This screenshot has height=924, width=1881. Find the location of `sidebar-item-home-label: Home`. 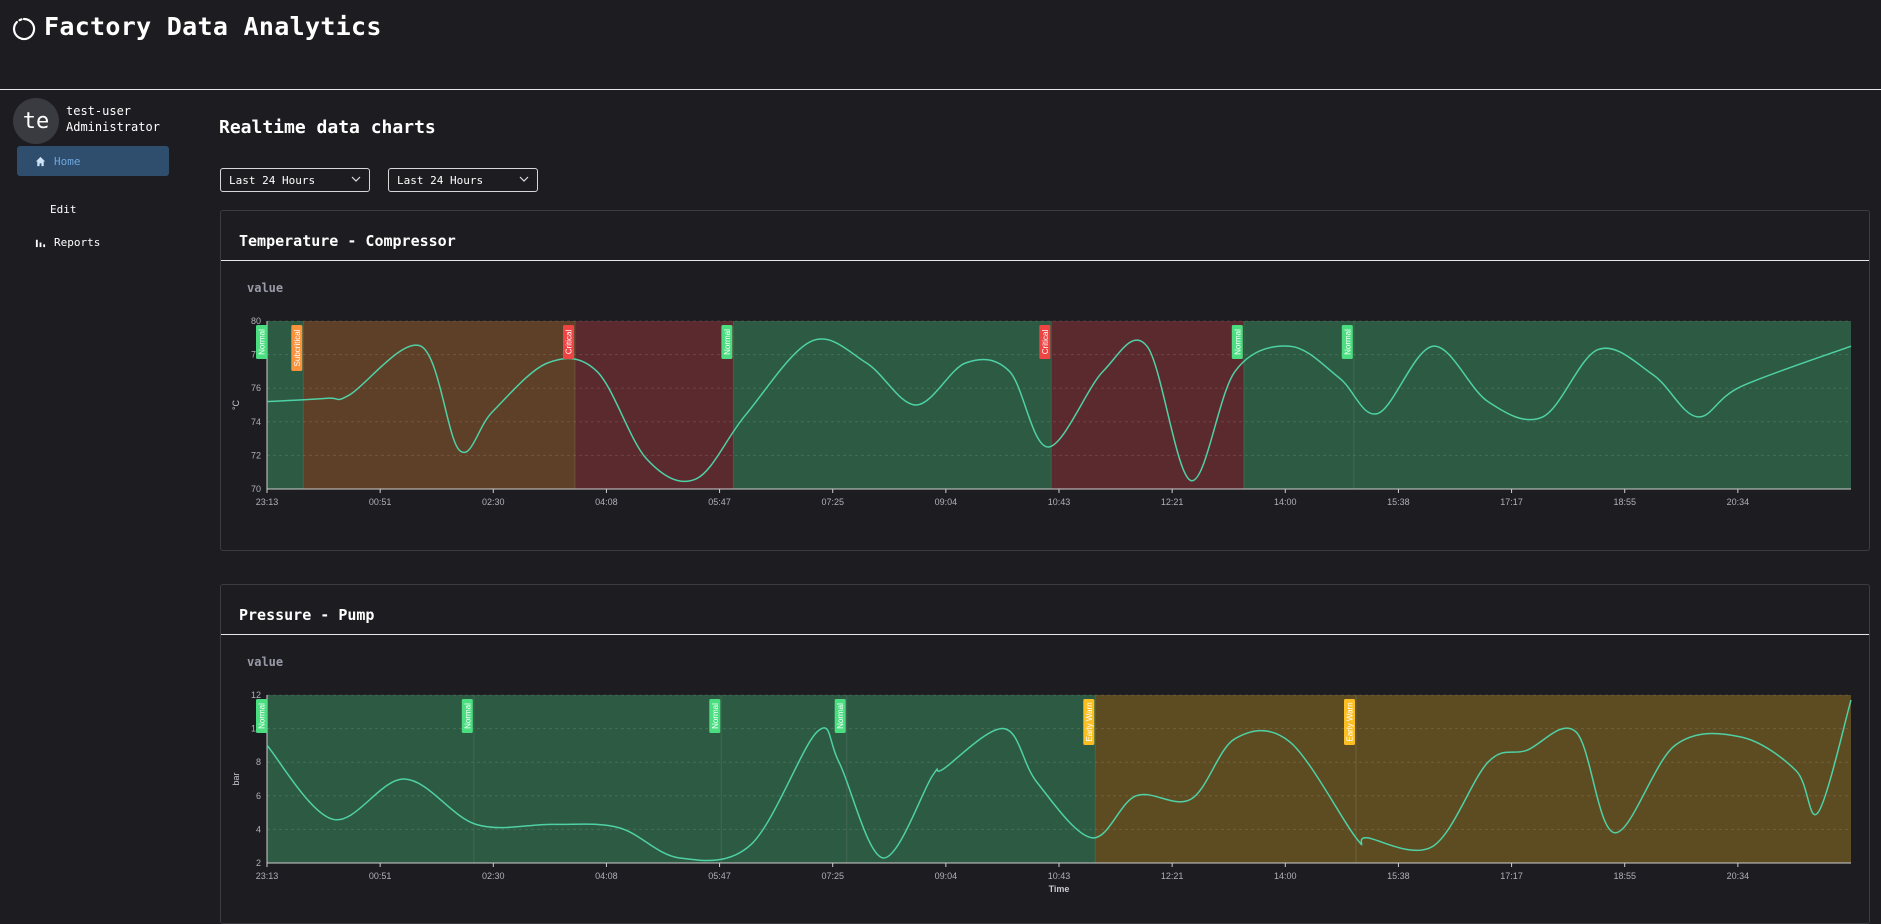

sidebar-item-home-label: Home is located at coordinates (67, 161).